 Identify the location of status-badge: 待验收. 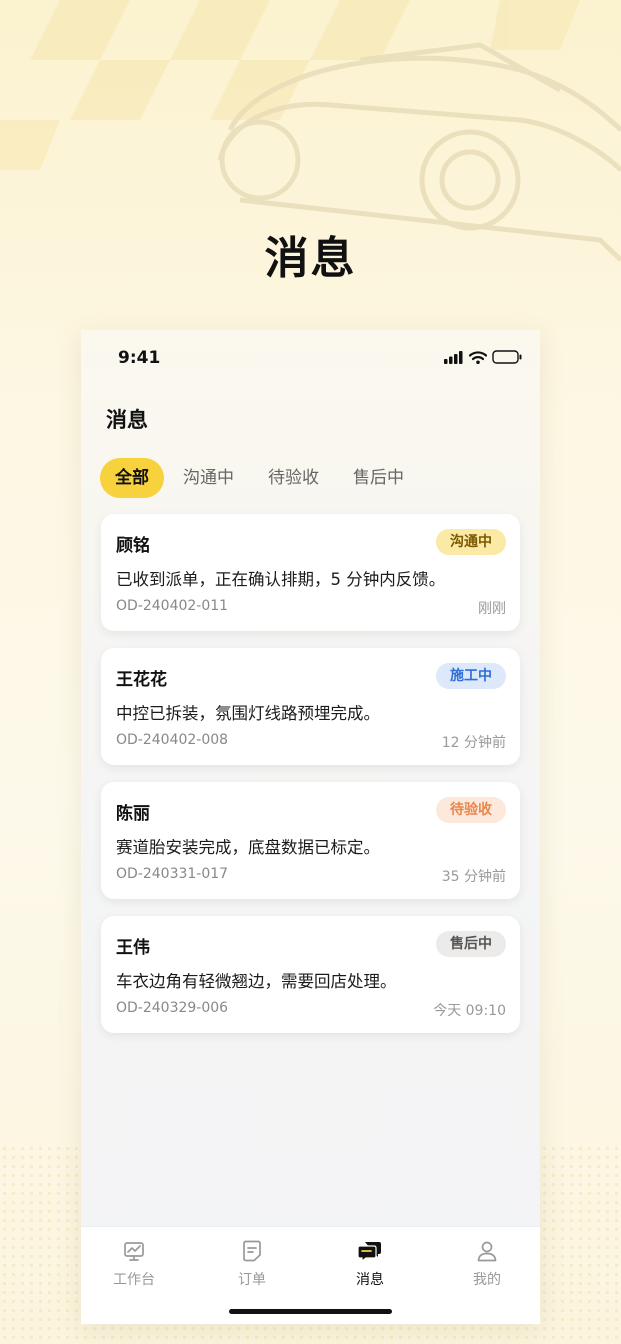
(471, 810).